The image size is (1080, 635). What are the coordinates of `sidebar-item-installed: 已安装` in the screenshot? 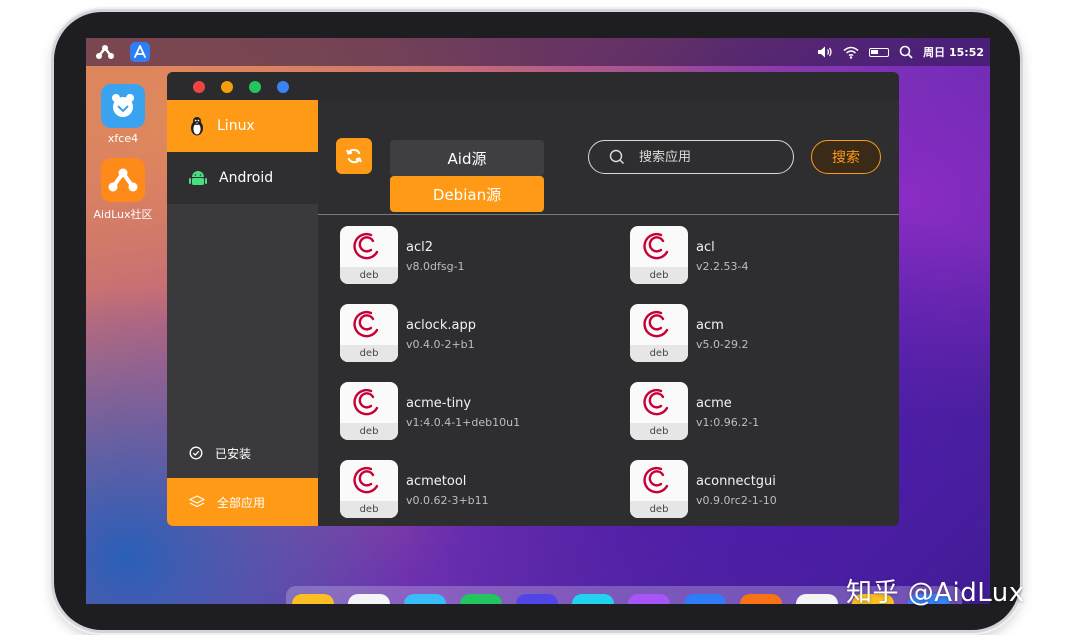 It's located at (242, 453).